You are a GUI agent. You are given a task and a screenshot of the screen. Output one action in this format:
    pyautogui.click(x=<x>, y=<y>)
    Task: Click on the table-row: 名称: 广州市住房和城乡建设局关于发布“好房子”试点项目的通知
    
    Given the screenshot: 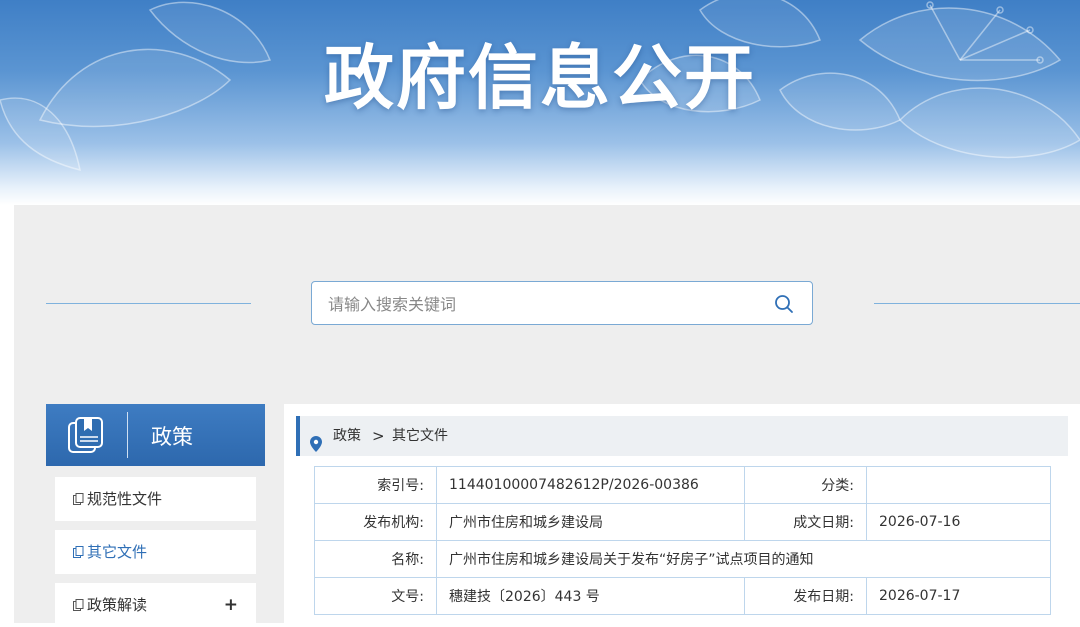 What is the action you would take?
    pyautogui.click(x=682, y=559)
    